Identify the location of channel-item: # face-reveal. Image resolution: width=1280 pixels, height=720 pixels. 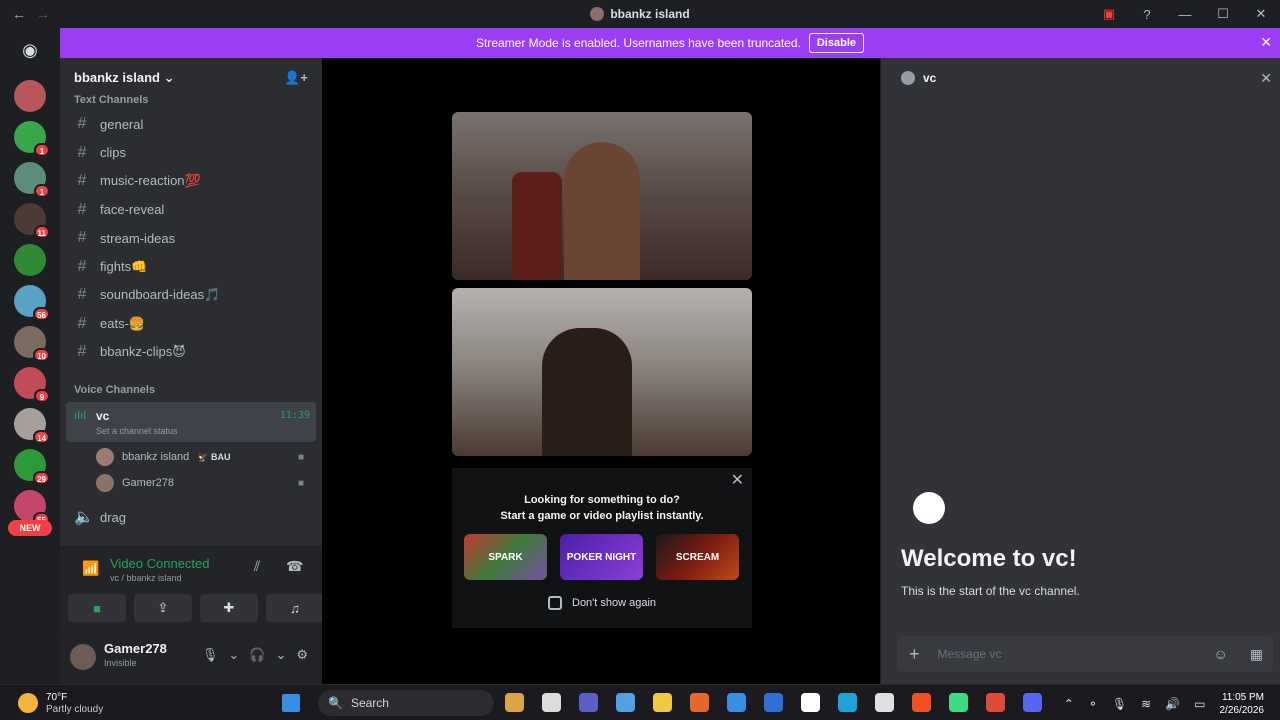
(194, 210).